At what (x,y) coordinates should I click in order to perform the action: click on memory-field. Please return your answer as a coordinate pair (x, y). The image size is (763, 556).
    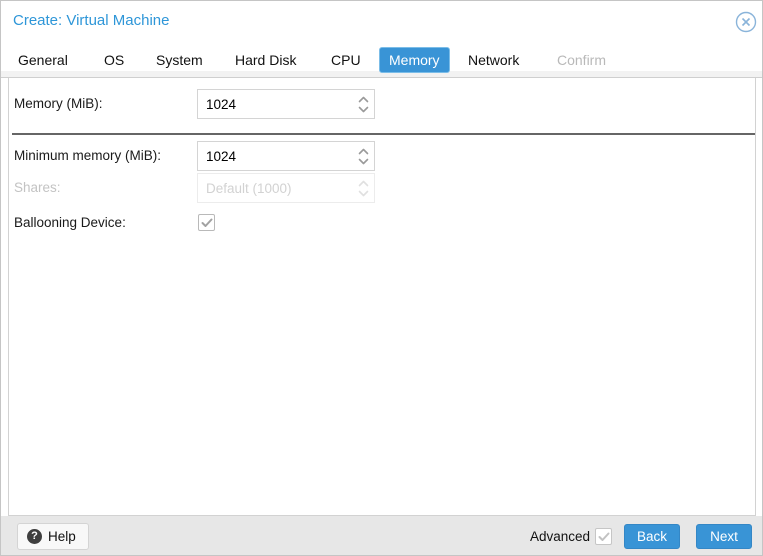
    Looking at the image, I should click on (286, 104).